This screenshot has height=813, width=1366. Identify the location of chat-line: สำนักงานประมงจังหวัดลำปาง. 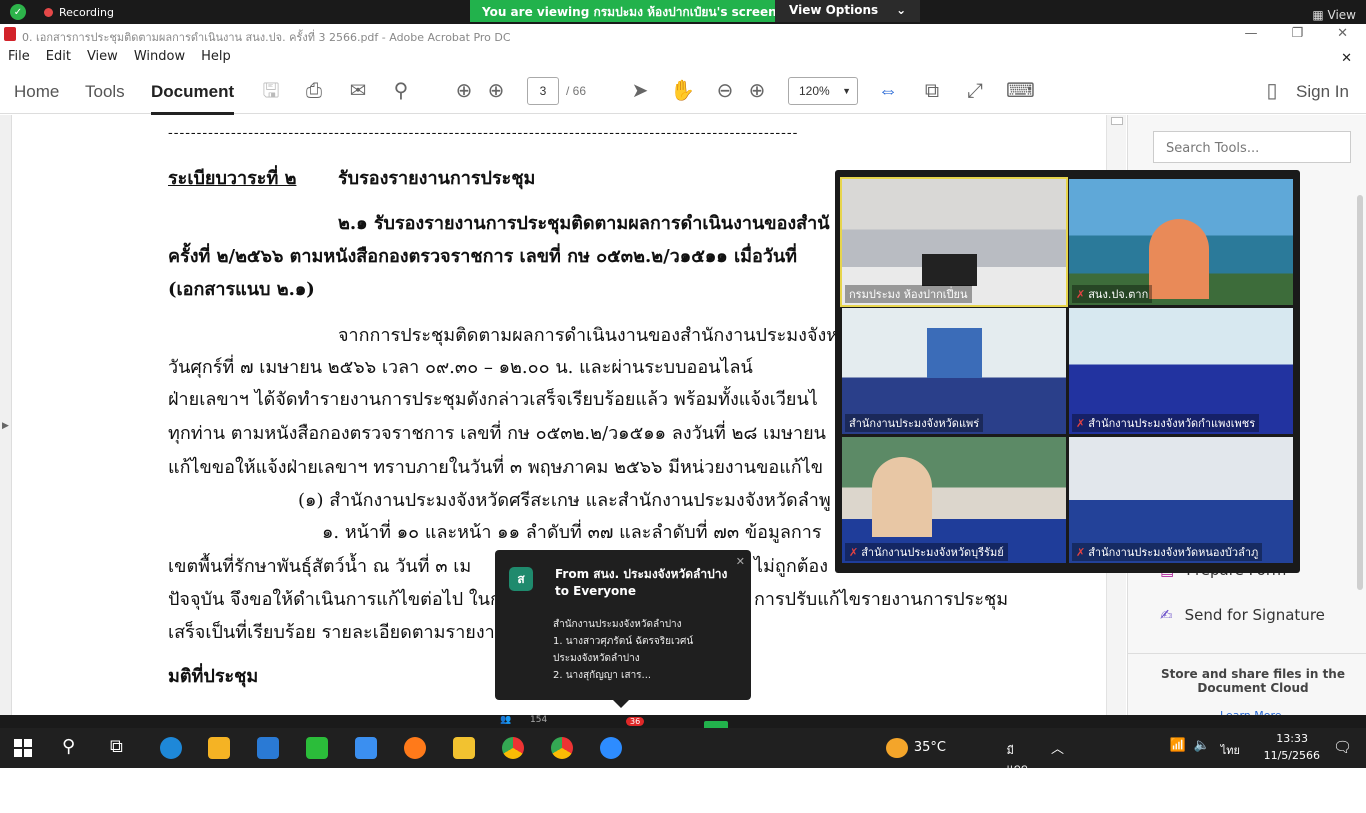
(617, 624).